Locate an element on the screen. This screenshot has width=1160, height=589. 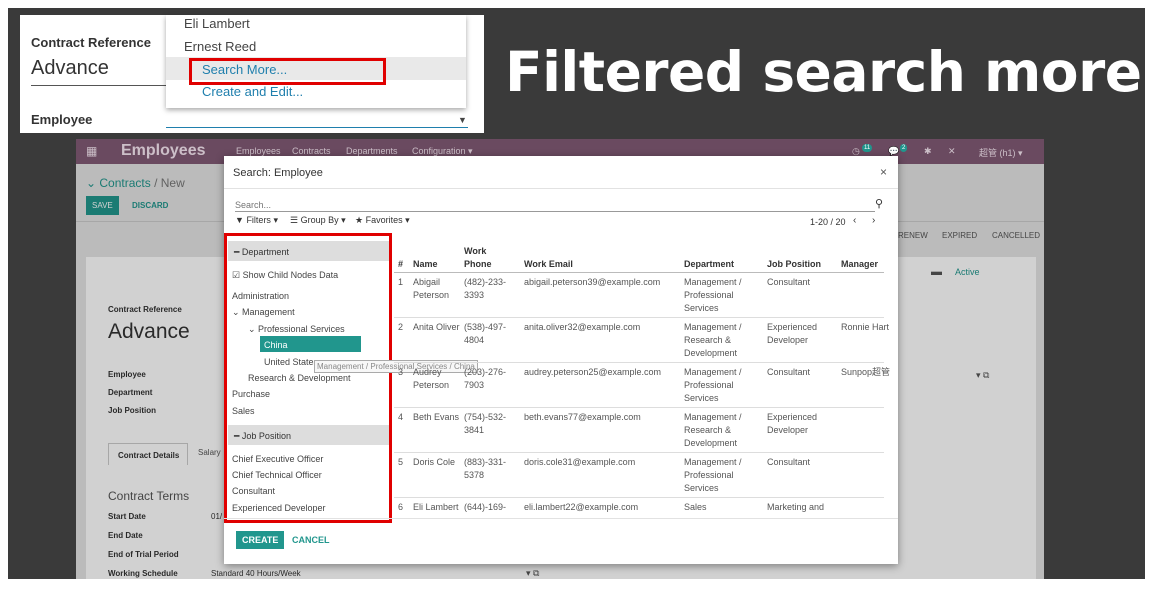
group-by-label: Group By ▾ is located at coordinates (323, 220).